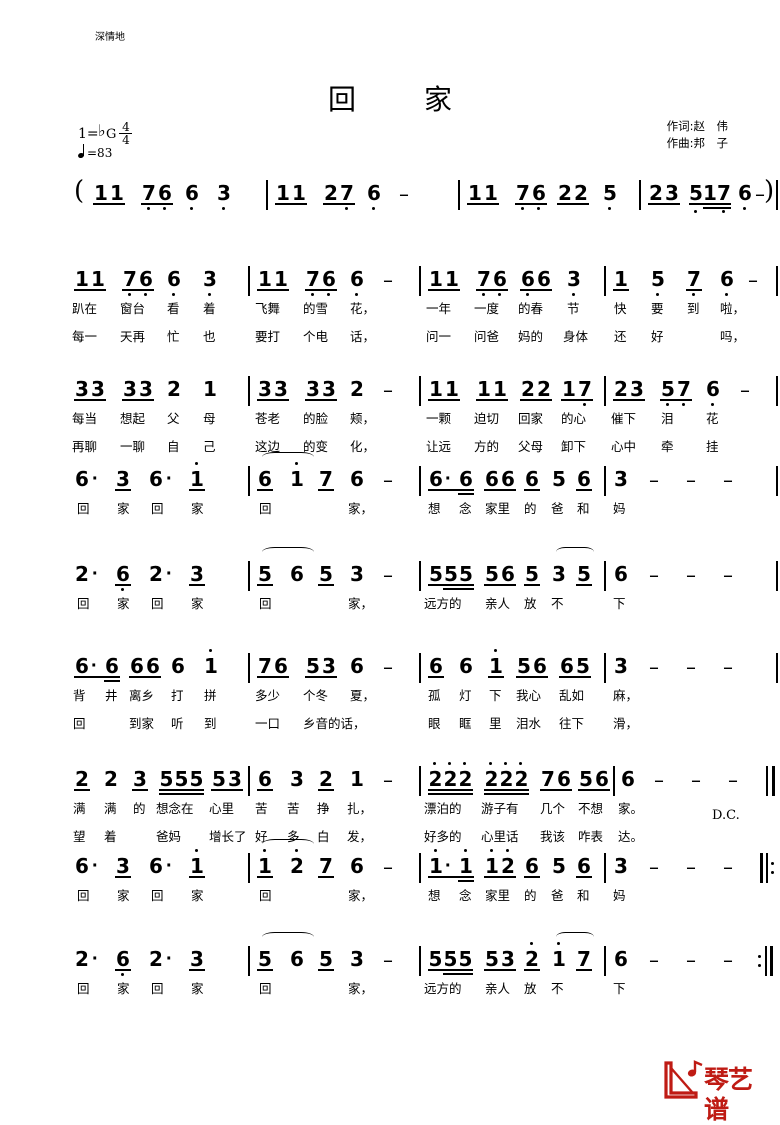  Describe the element at coordinates (443, 603) in the screenshot. I see `lyric-syllable: 远方的` at that location.